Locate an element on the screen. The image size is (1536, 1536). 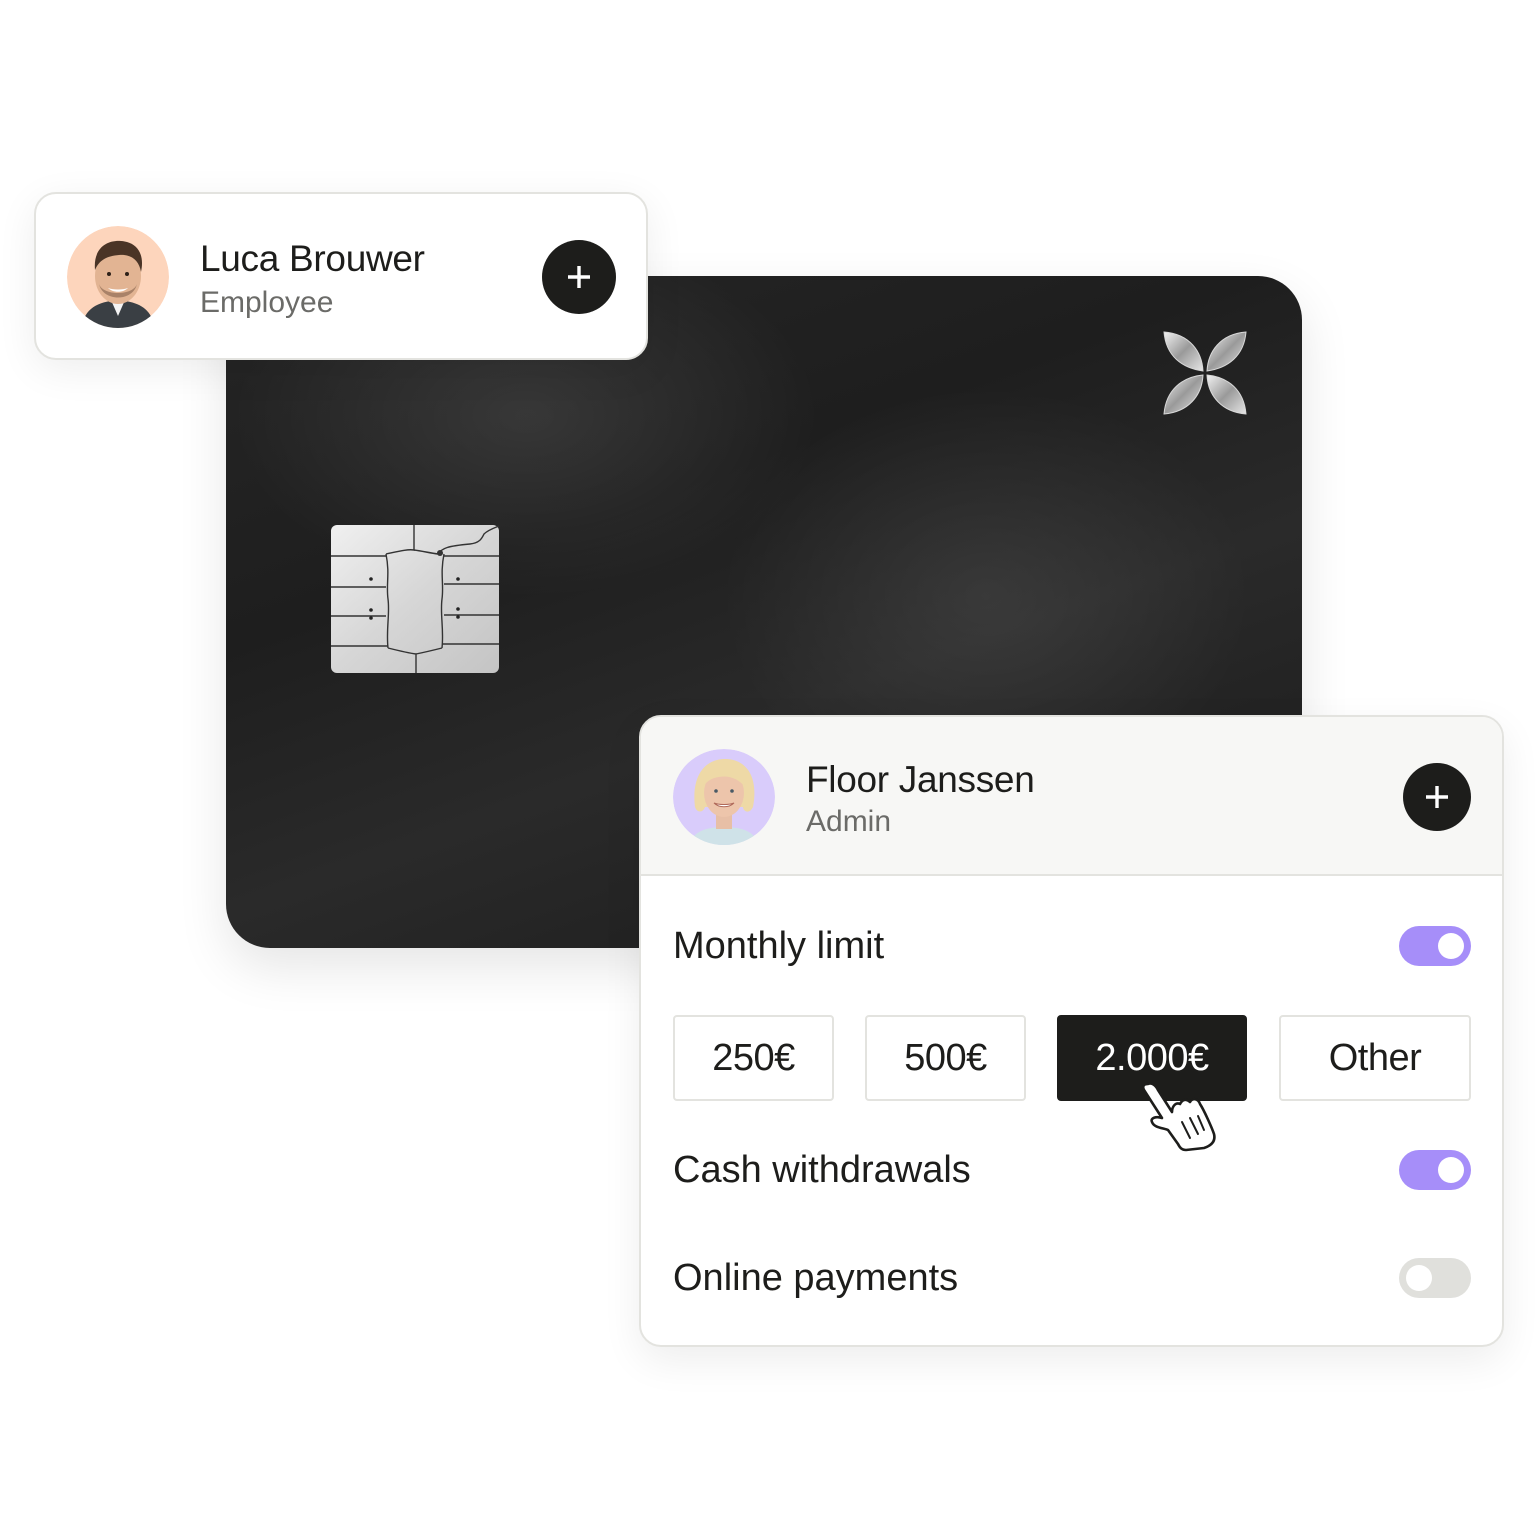
add-admin-button is located at coordinates (1437, 797).